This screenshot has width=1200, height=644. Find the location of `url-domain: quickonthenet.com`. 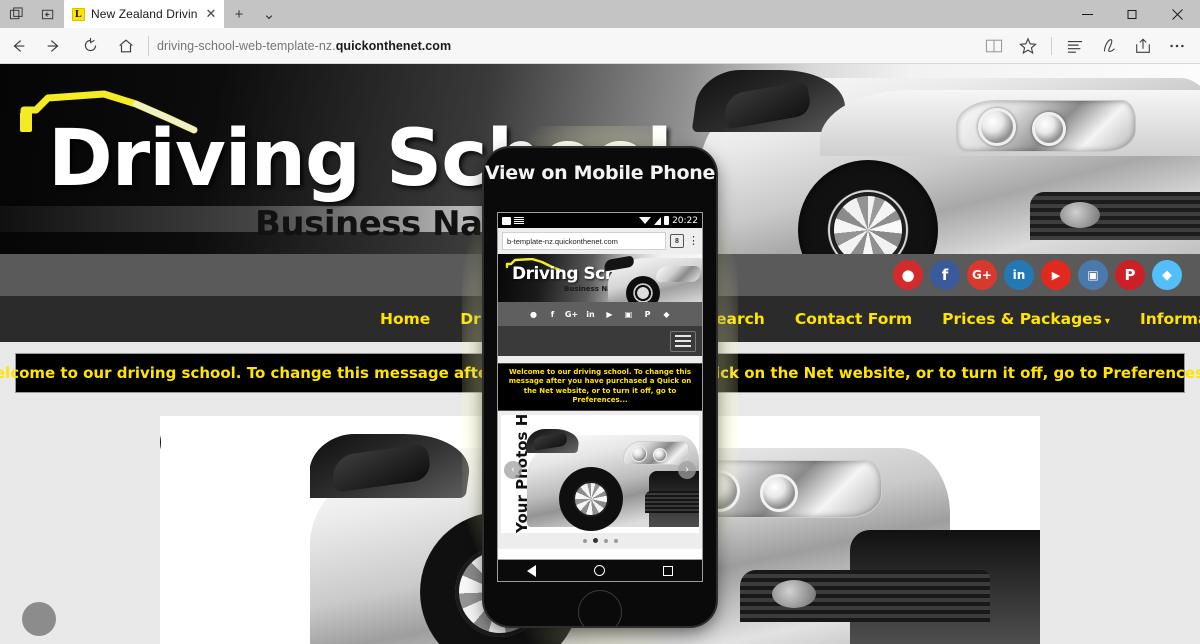

url-domain: quickonthenet.com is located at coordinates (393, 45).